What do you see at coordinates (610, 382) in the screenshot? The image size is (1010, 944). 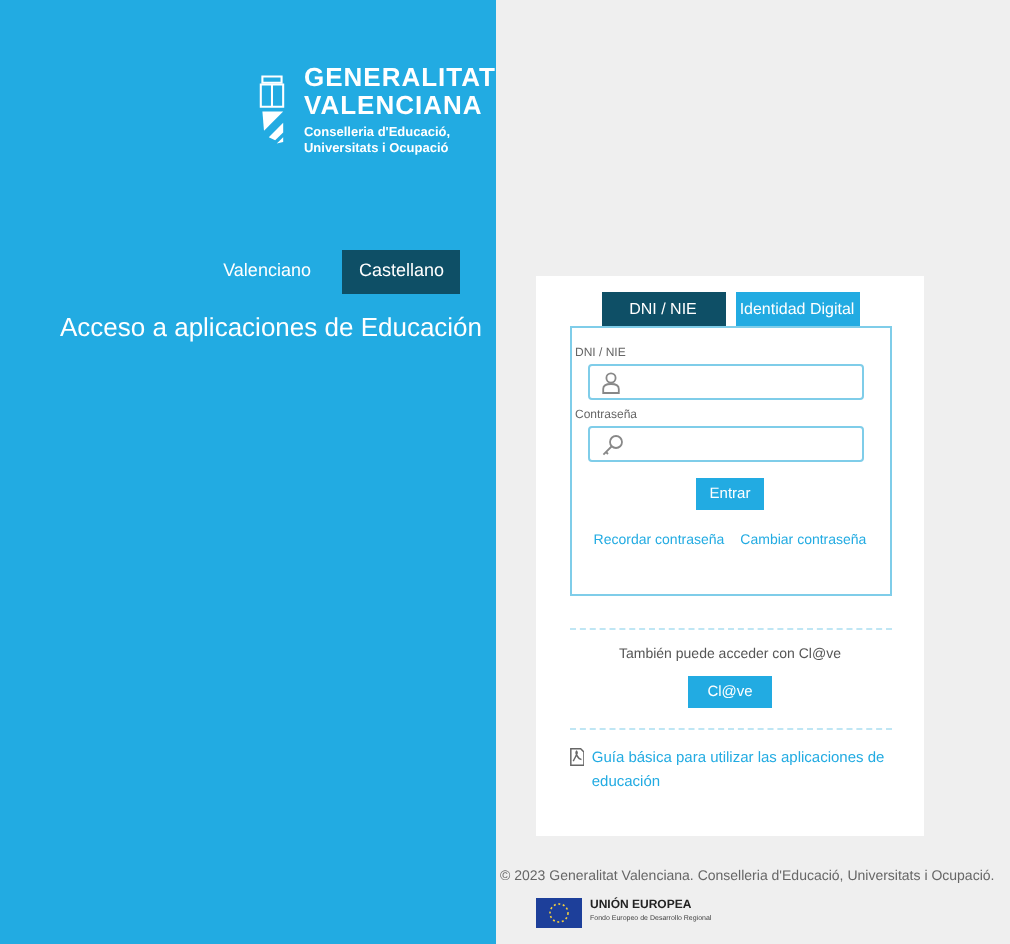 I see `user-icon` at bounding box center [610, 382].